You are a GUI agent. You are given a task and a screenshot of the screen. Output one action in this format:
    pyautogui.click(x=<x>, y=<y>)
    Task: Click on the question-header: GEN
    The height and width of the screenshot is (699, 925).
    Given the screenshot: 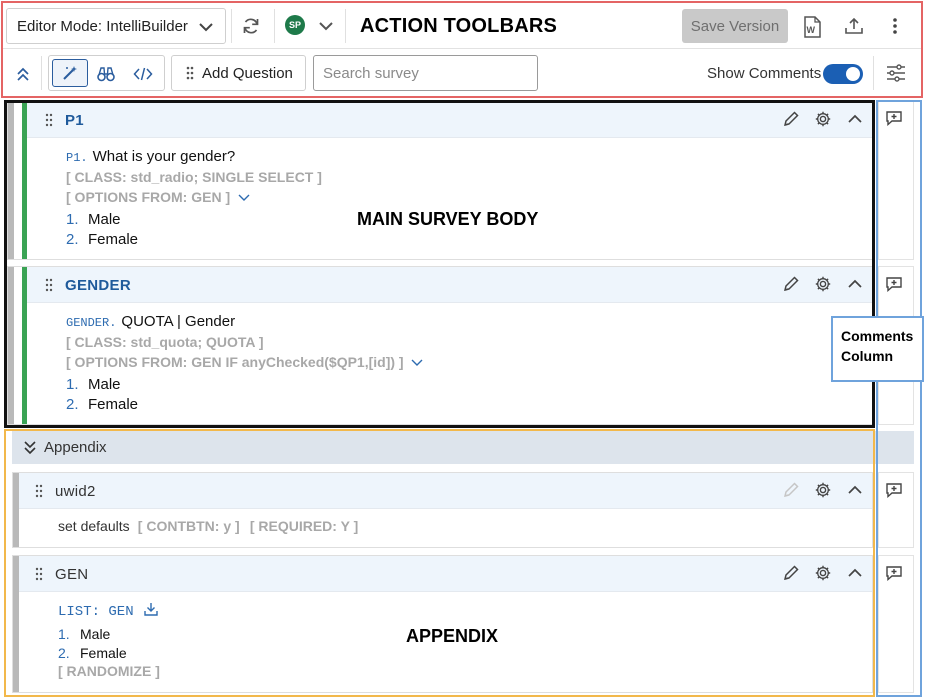 What is the action you would take?
    pyautogui.click(x=445, y=574)
    